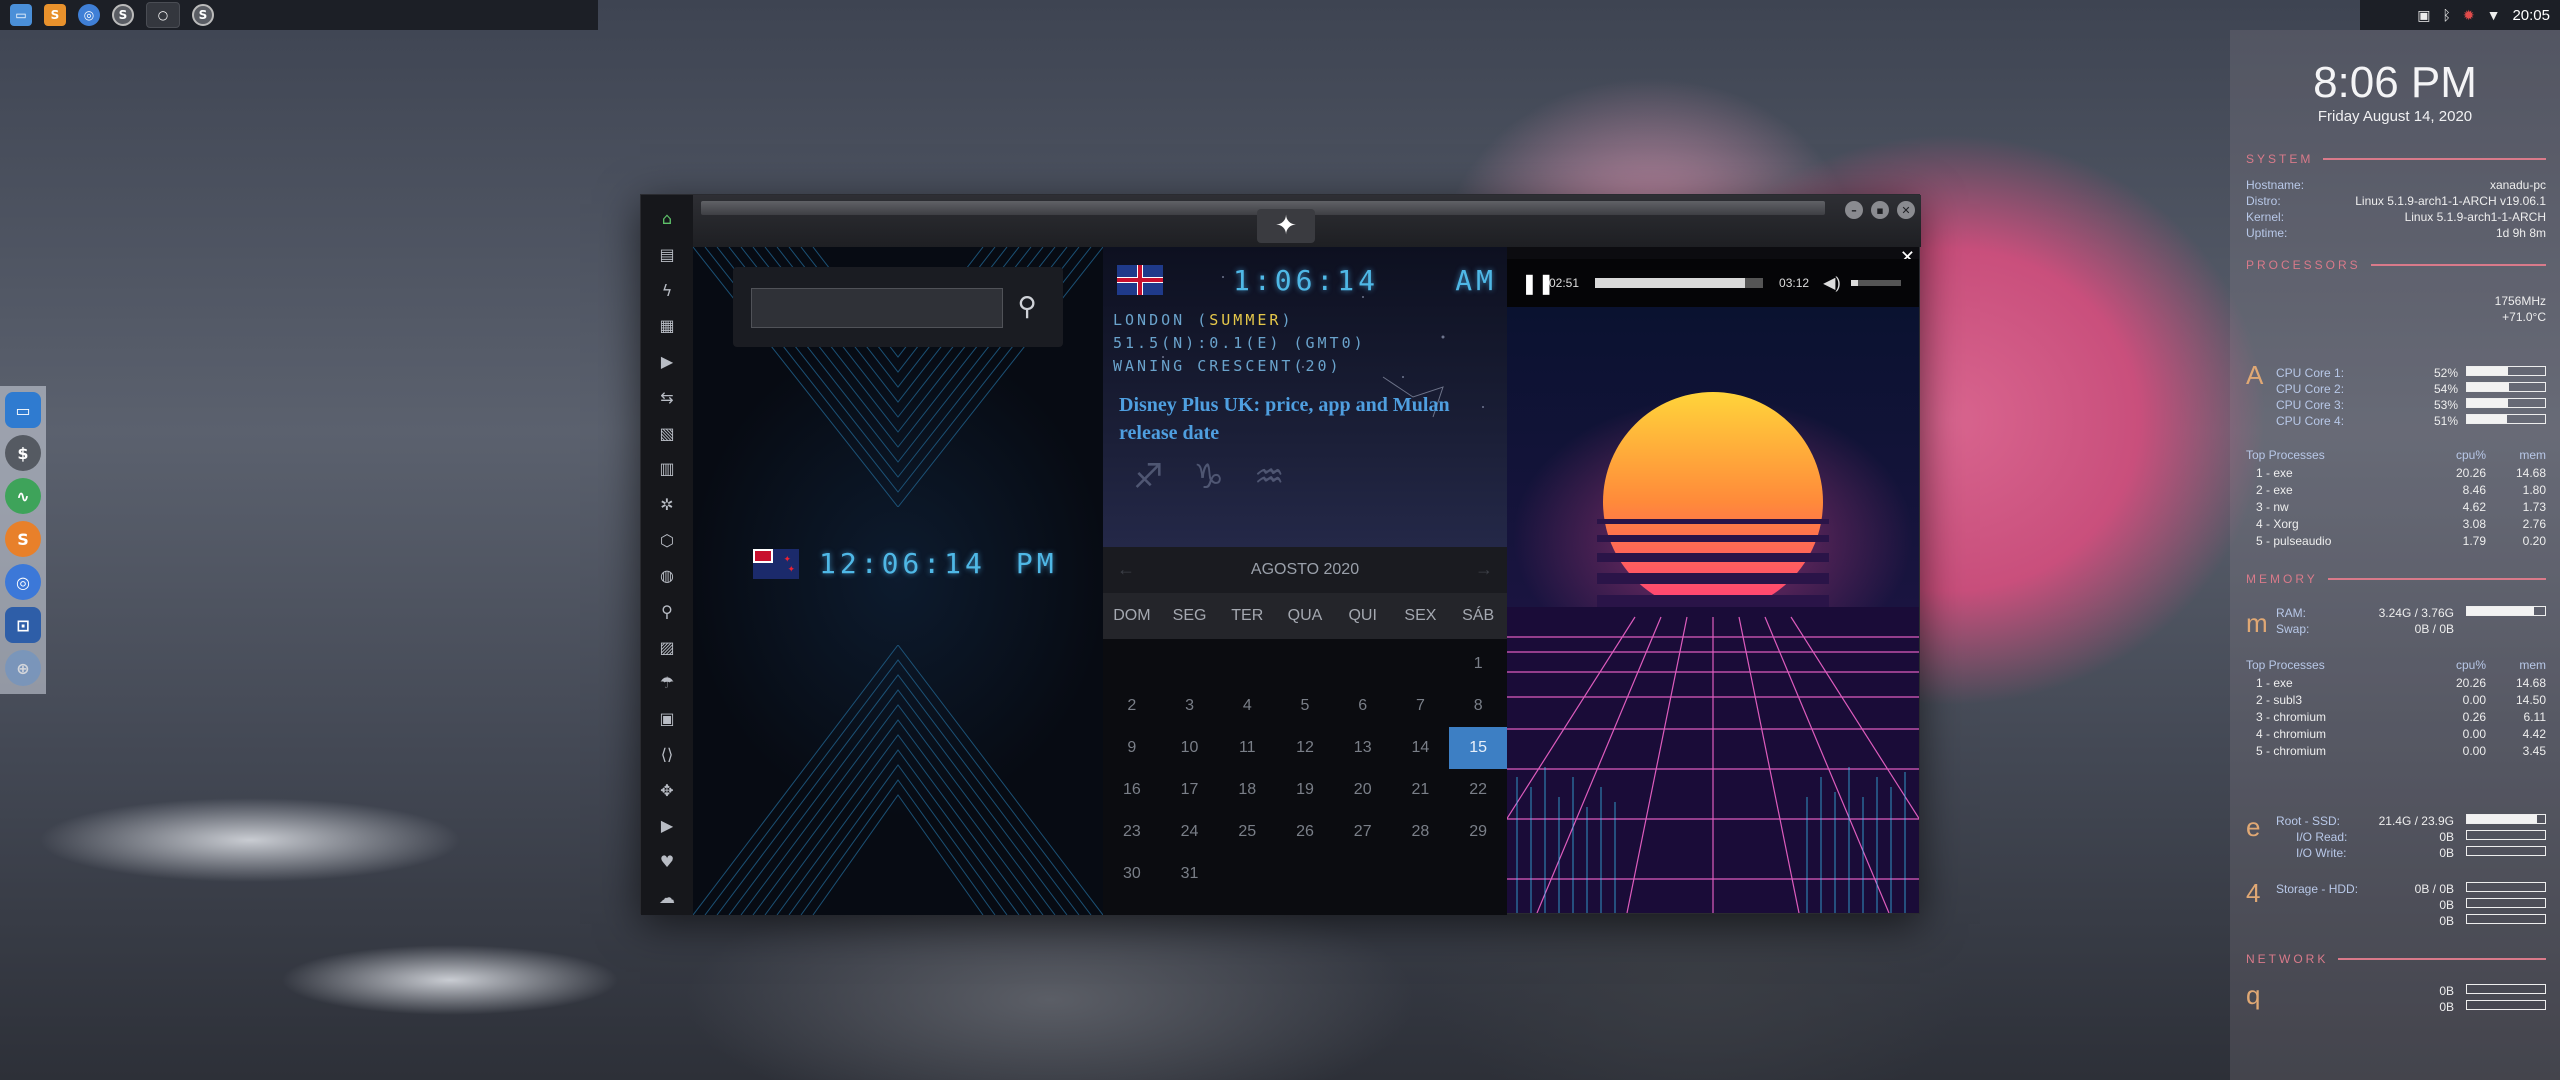 The width and height of the screenshot is (2560, 1080). What do you see at coordinates (667, 326) in the screenshot?
I see `archive-icon: ▦` at bounding box center [667, 326].